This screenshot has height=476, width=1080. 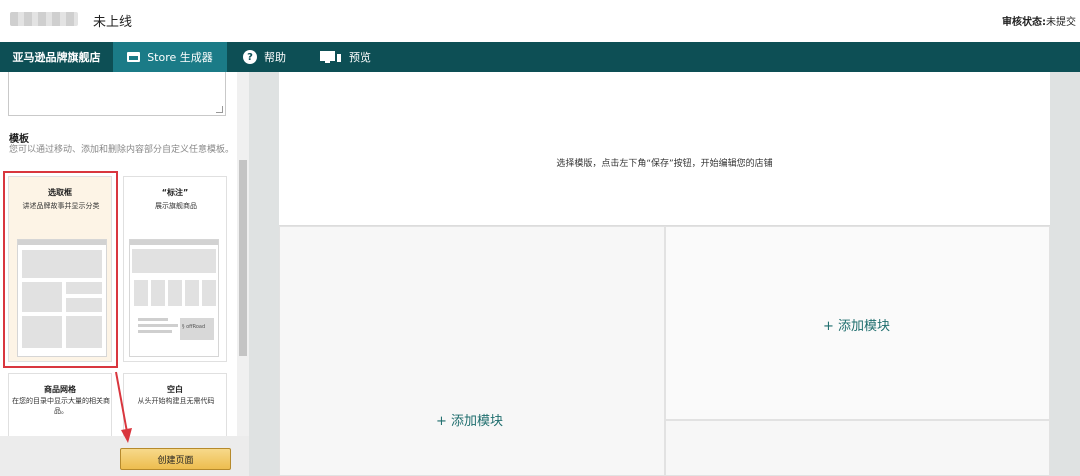 I want to click on nav-store-builder: Store 生成器, so click(x=170, y=57).